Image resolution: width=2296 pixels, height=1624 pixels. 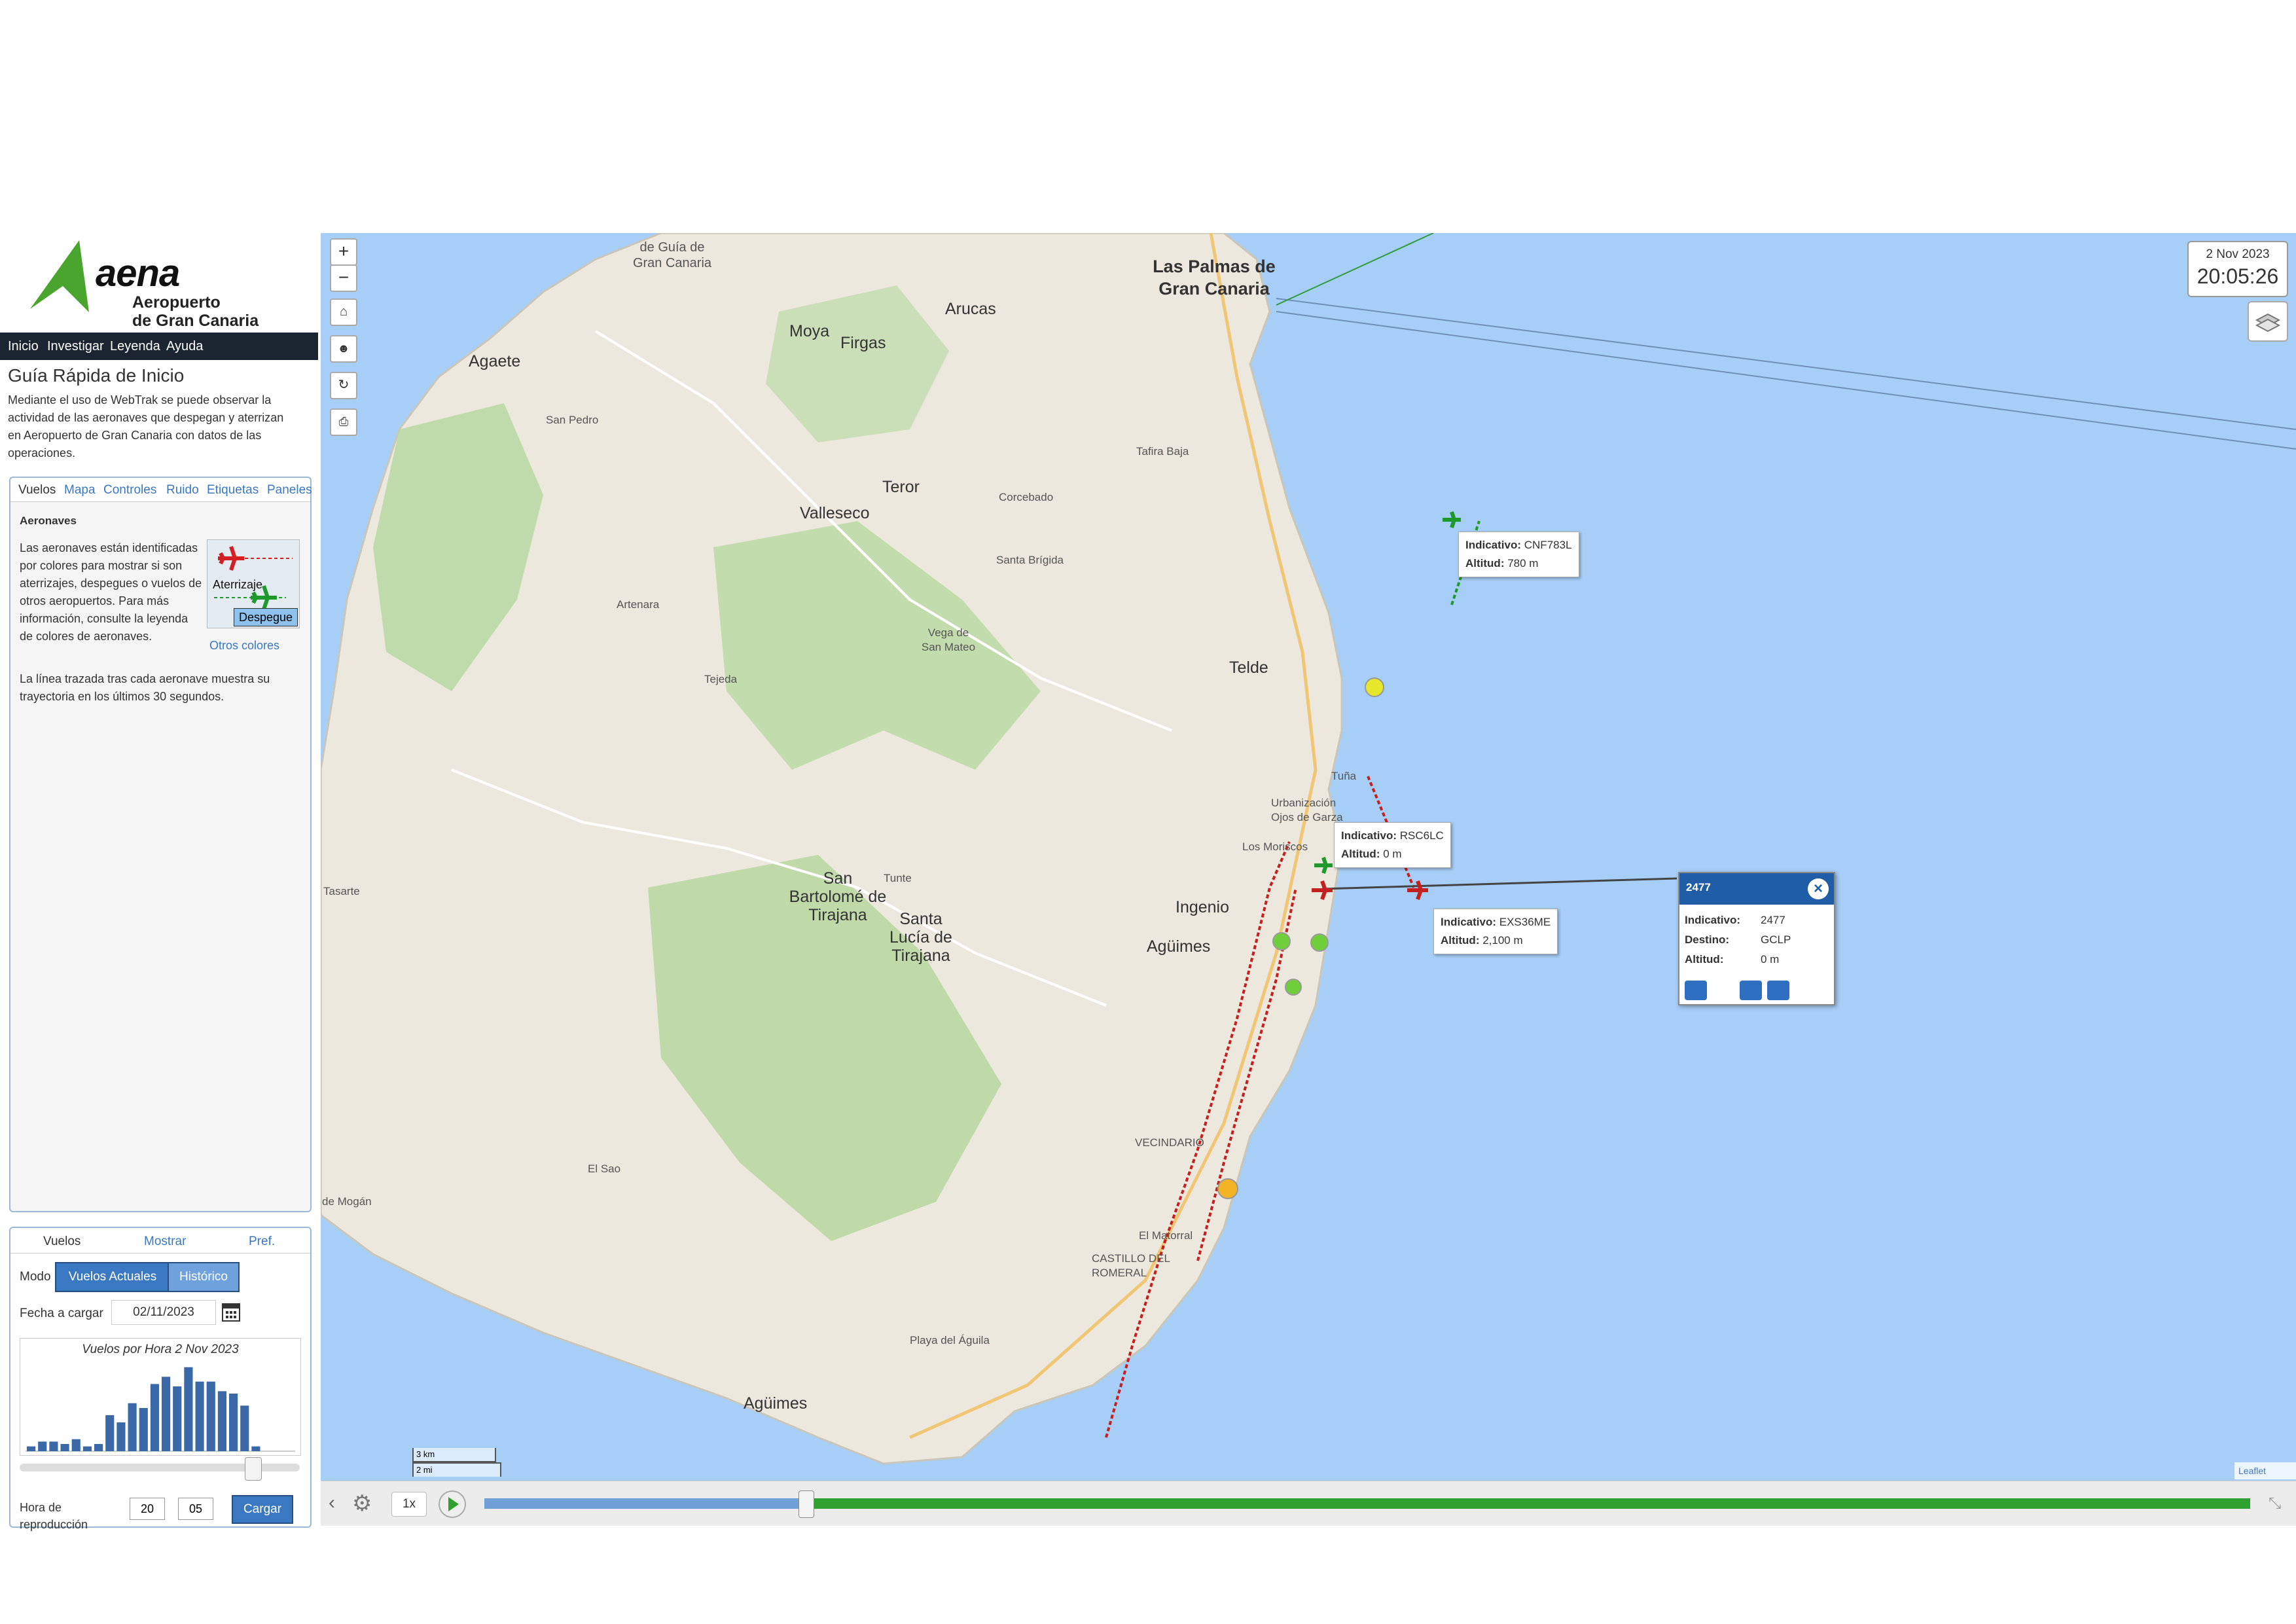 What do you see at coordinates (863, 343) in the screenshot?
I see `label-firgas: Firgas` at bounding box center [863, 343].